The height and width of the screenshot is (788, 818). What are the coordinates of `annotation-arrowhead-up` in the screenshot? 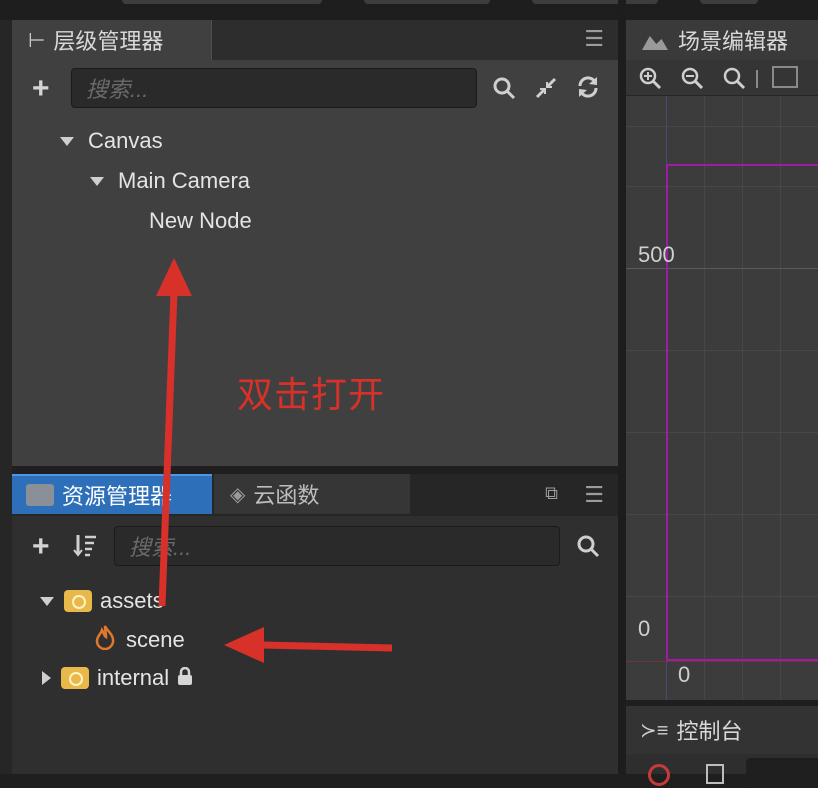 It's located at (174, 277).